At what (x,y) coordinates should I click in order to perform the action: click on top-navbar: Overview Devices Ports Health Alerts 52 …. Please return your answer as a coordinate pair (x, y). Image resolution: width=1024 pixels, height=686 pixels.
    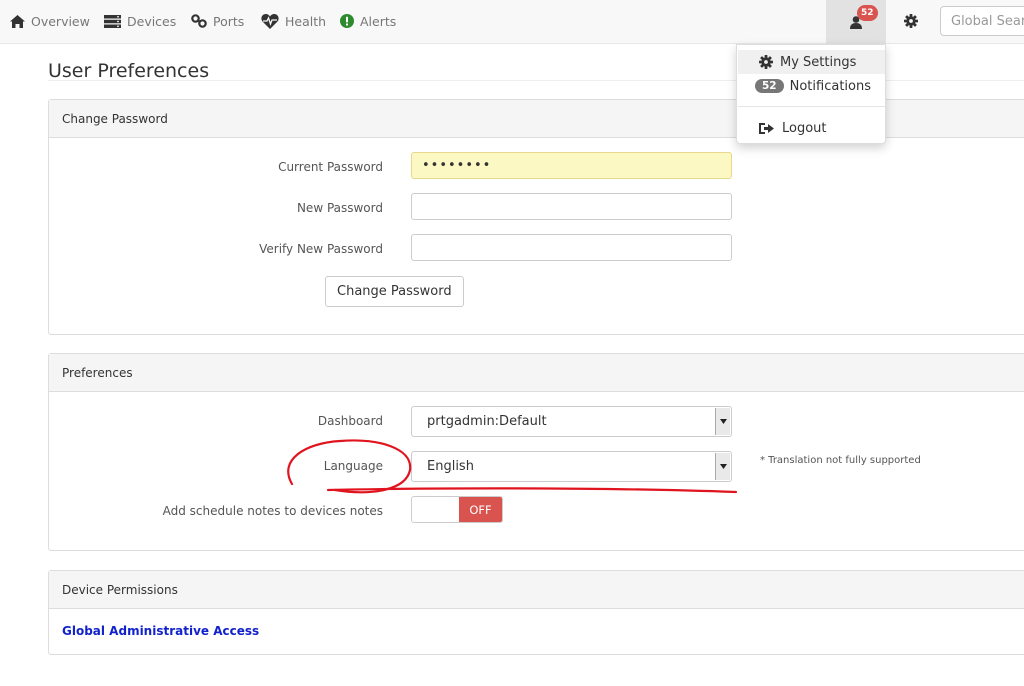
    Looking at the image, I should click on (512, 22).